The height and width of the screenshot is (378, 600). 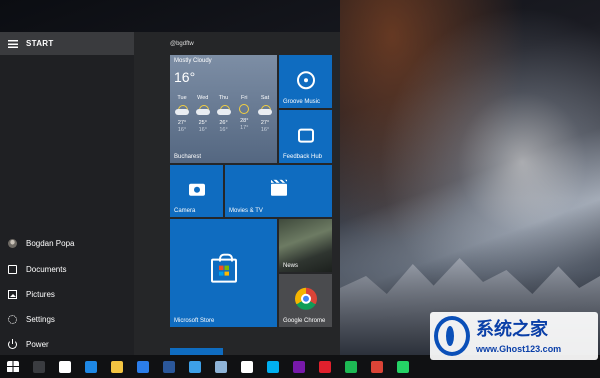 I want to click on forecast-high: 25°, so click(x=202, y=123).